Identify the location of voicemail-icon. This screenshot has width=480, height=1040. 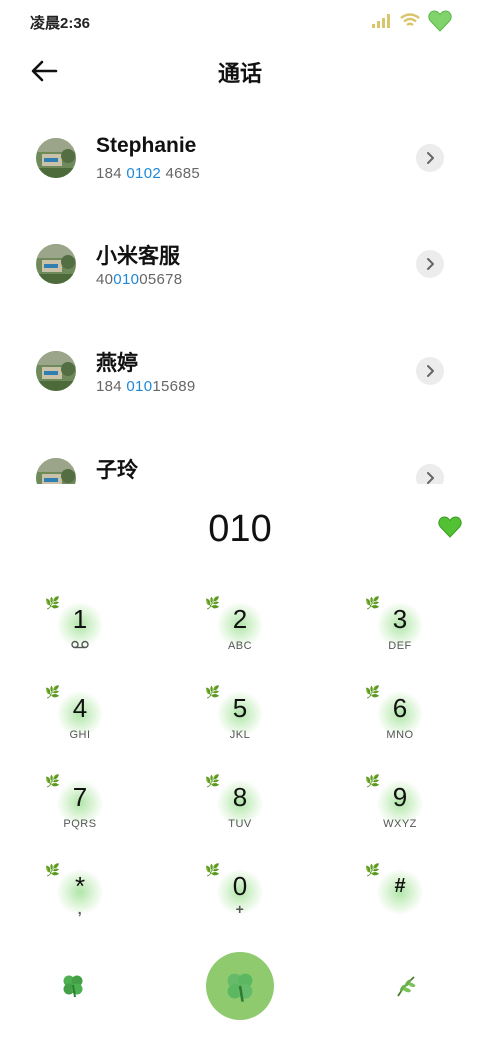
(80, 646).